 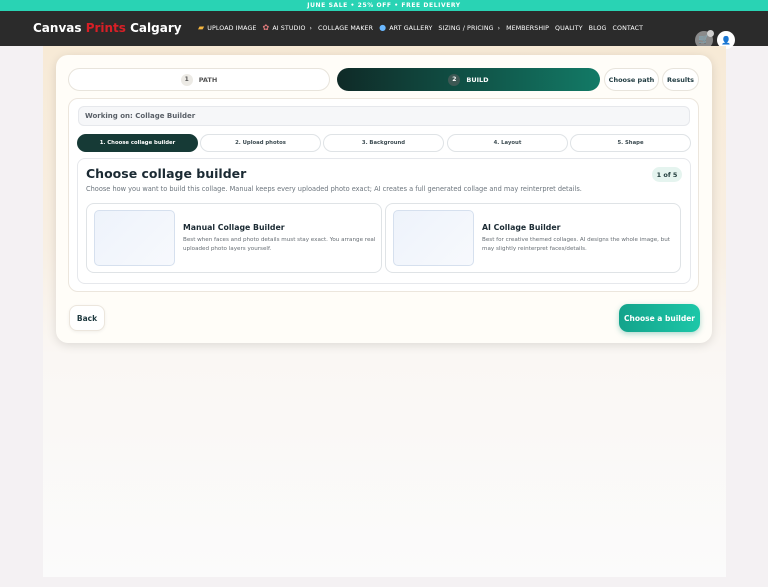 I want to click on back-button: Back, so click(x=87, y=318).